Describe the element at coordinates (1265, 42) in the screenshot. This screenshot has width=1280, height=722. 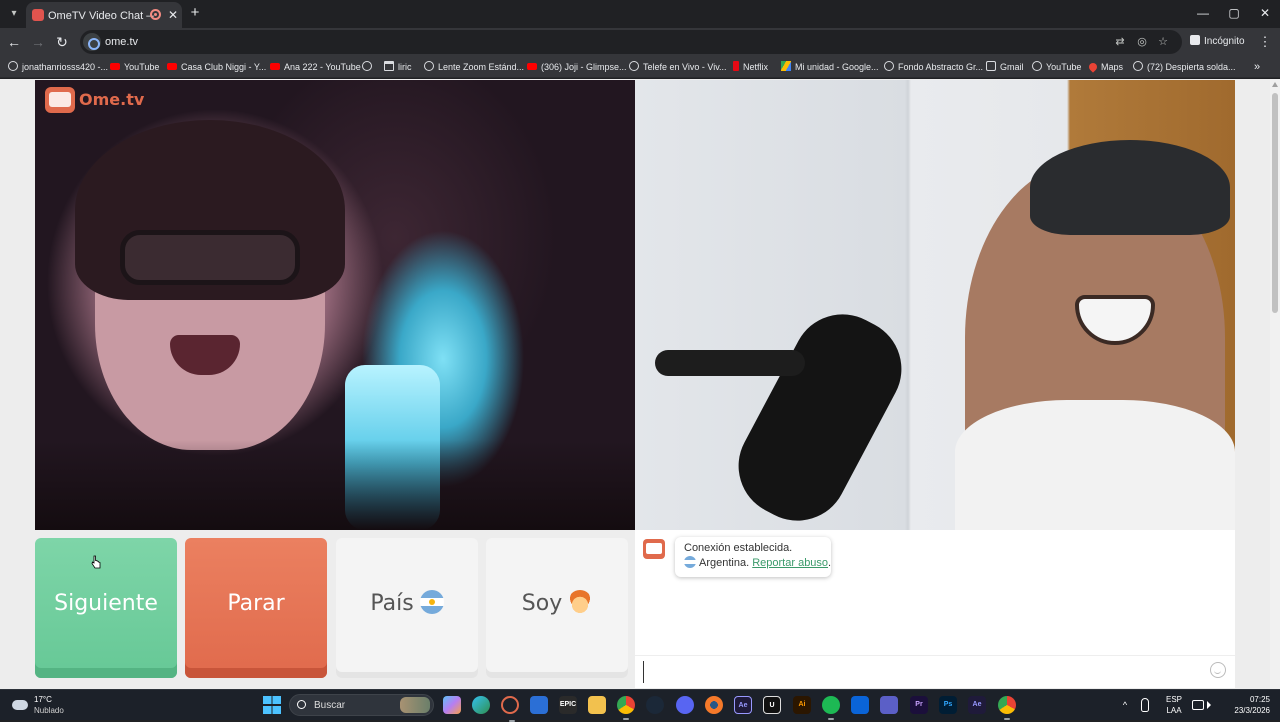
I see `more-menu-icon: ⋮` at that location.